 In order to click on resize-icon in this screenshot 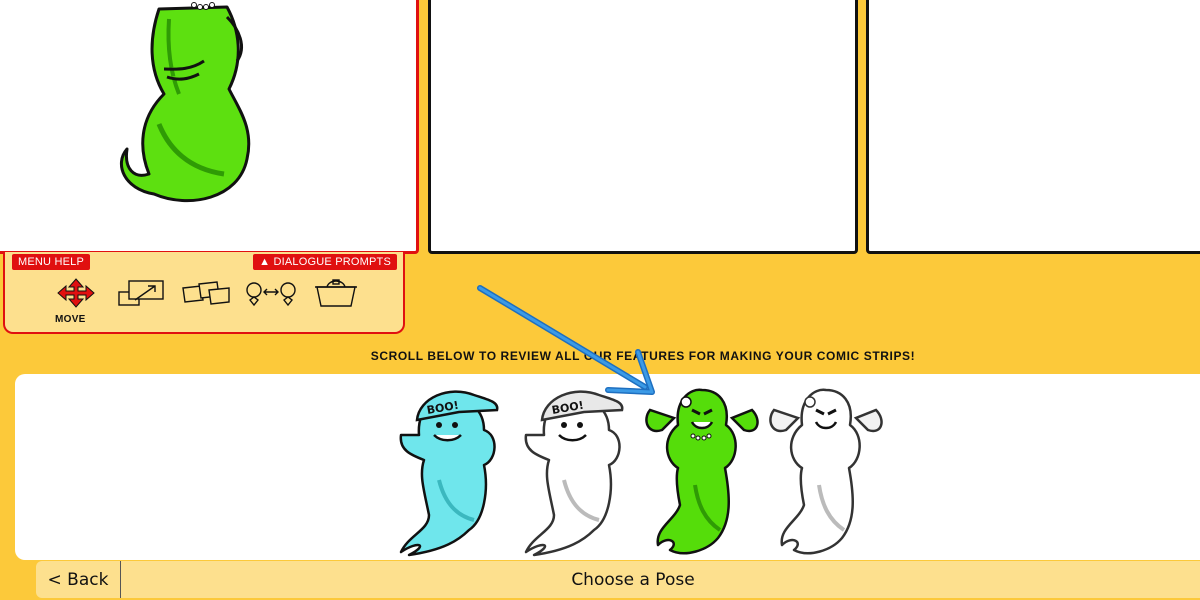, I will do `click(141, 293)`.